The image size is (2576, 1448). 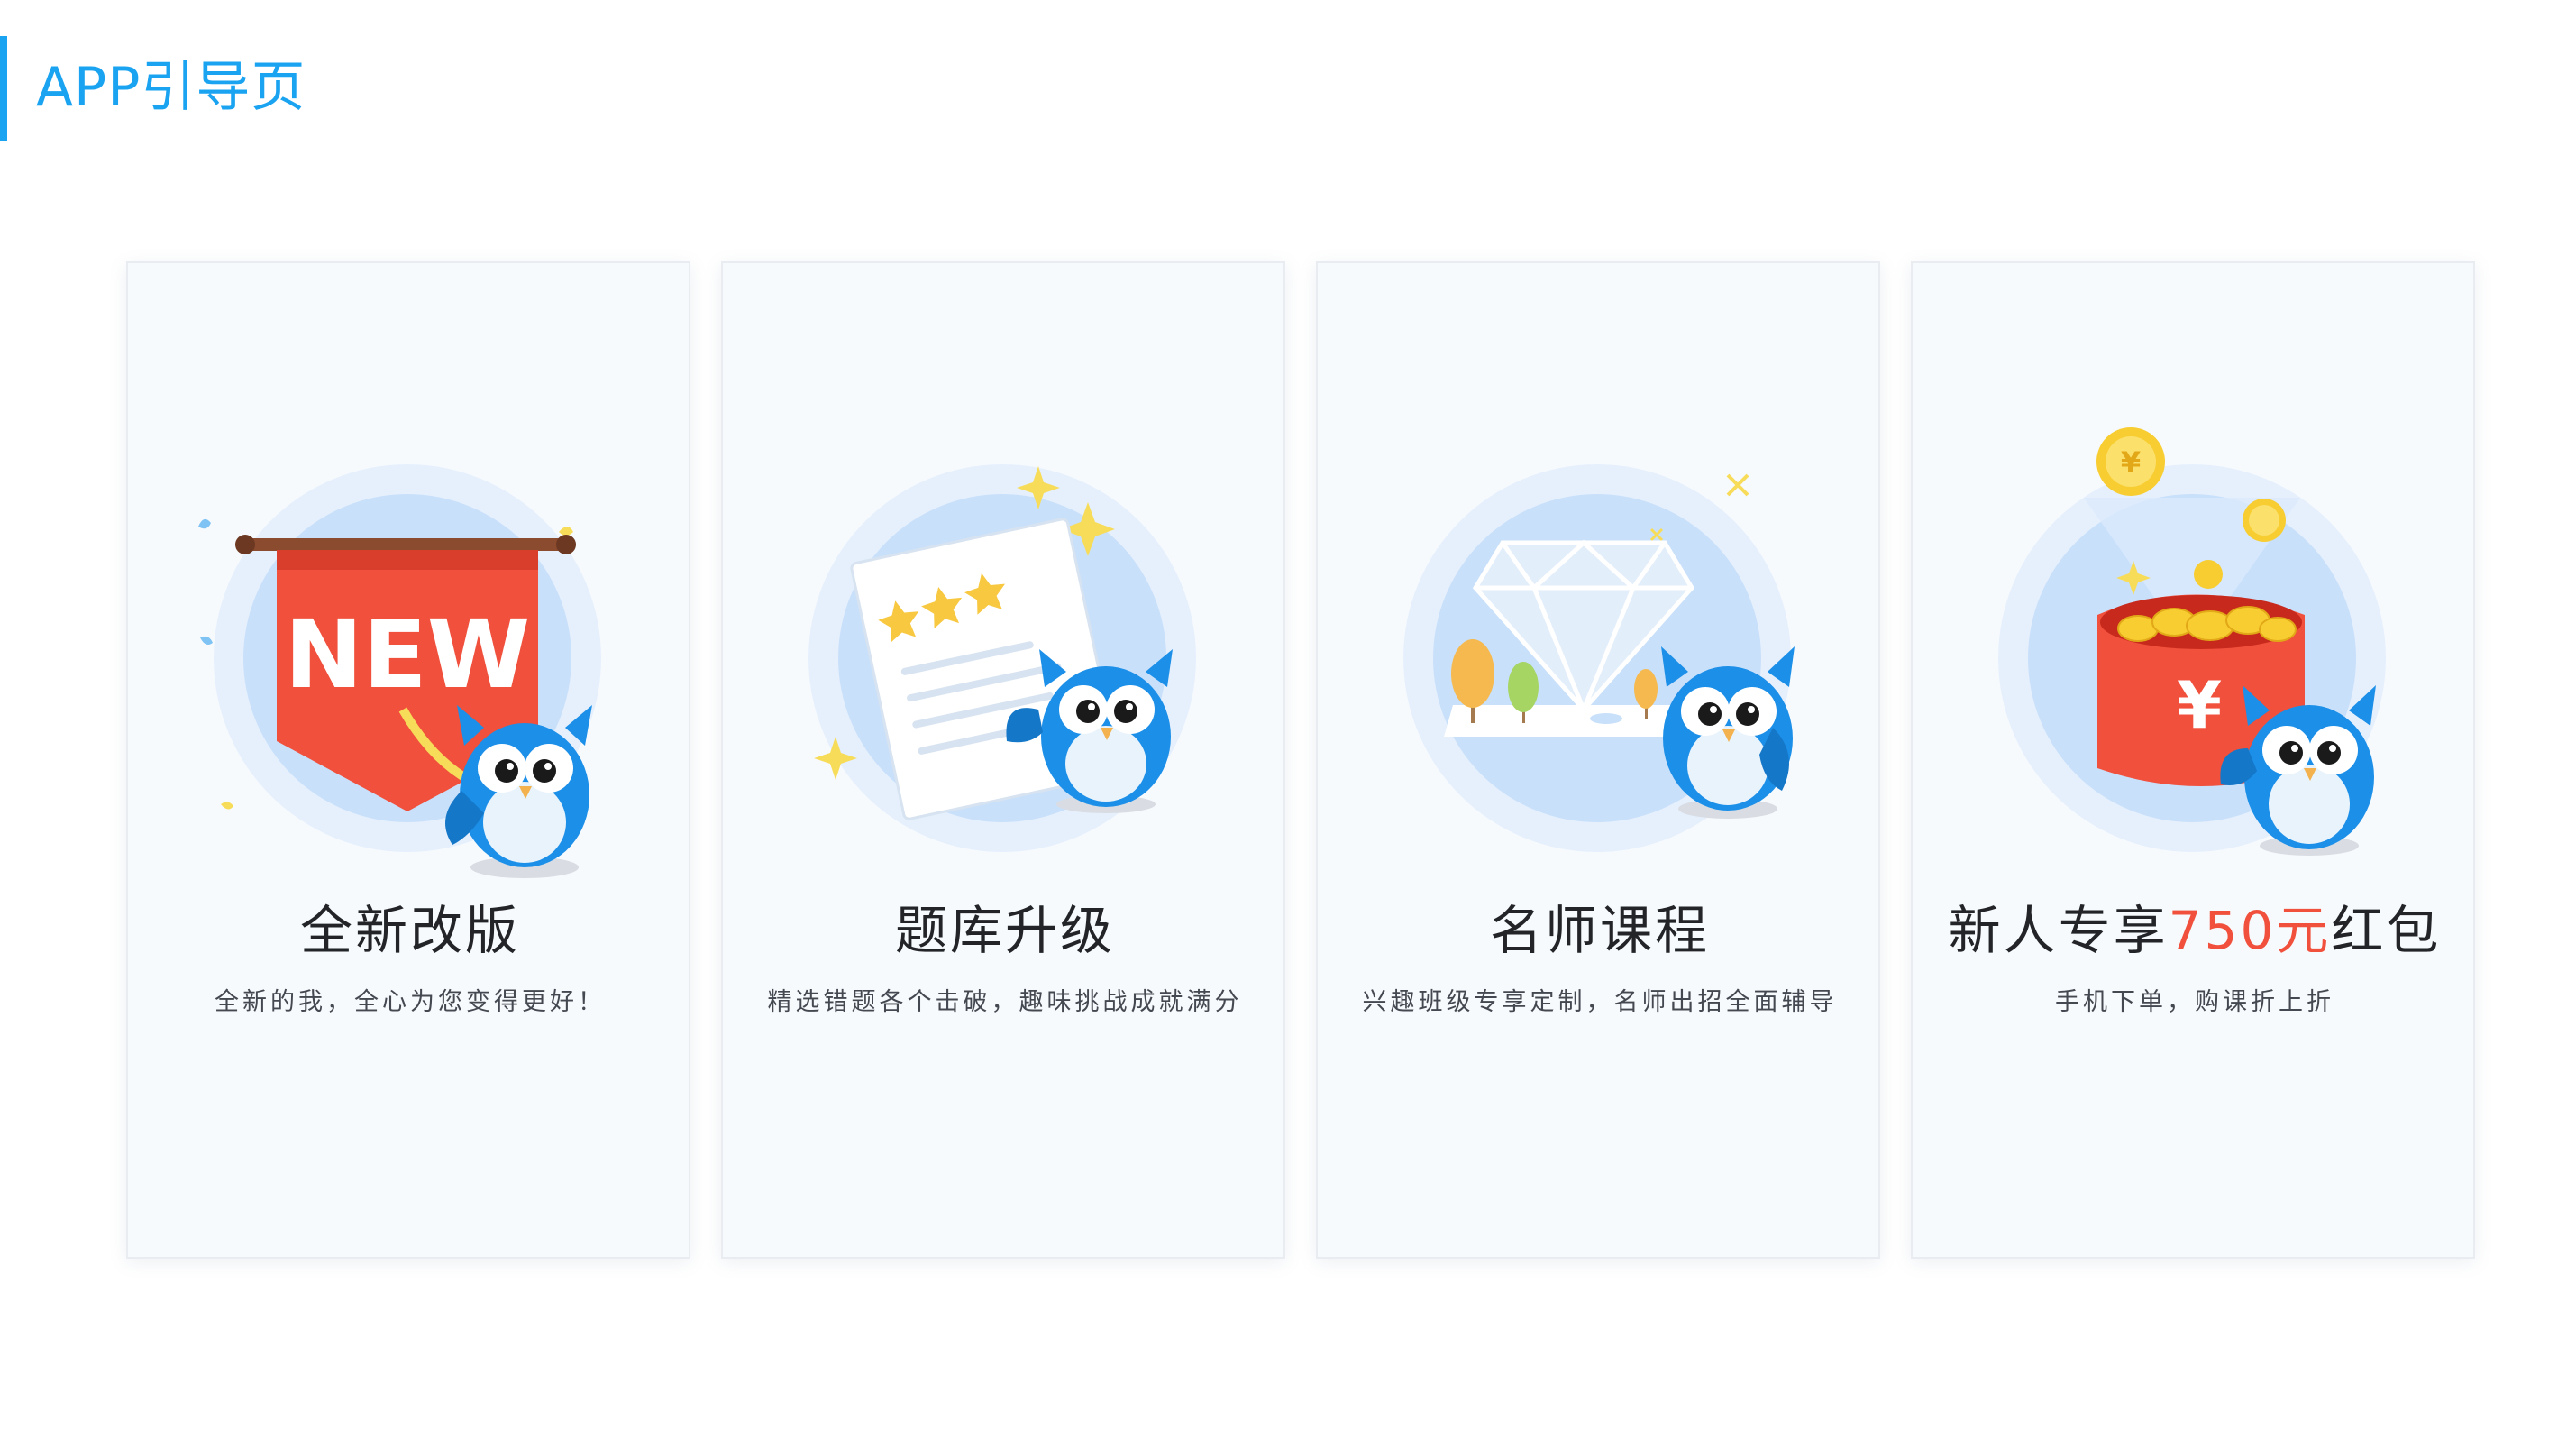 I want to click on diamond-owl-illustration, so click(x=1599, y=658).